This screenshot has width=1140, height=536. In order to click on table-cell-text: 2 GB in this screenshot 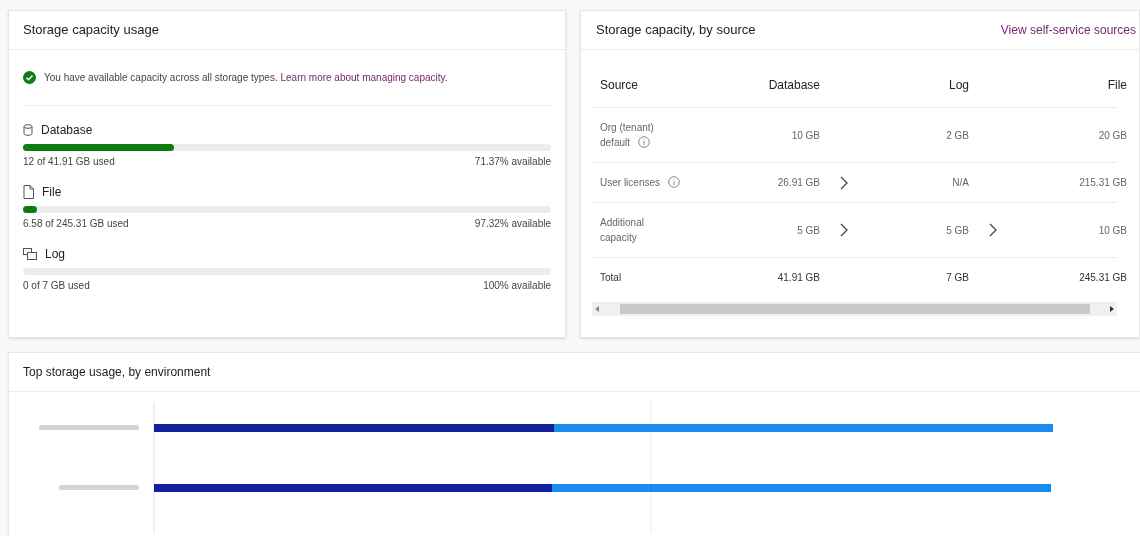, I will do `click(957, 135)`.